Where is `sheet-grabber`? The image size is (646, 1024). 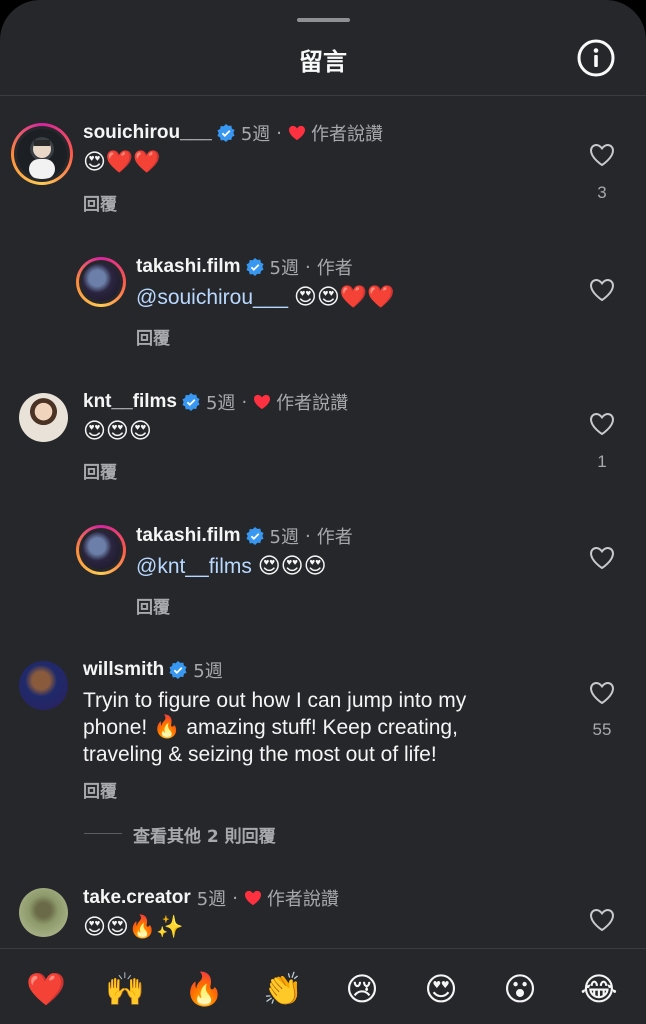
sheet-grabber is located at coordinates (323, 20).